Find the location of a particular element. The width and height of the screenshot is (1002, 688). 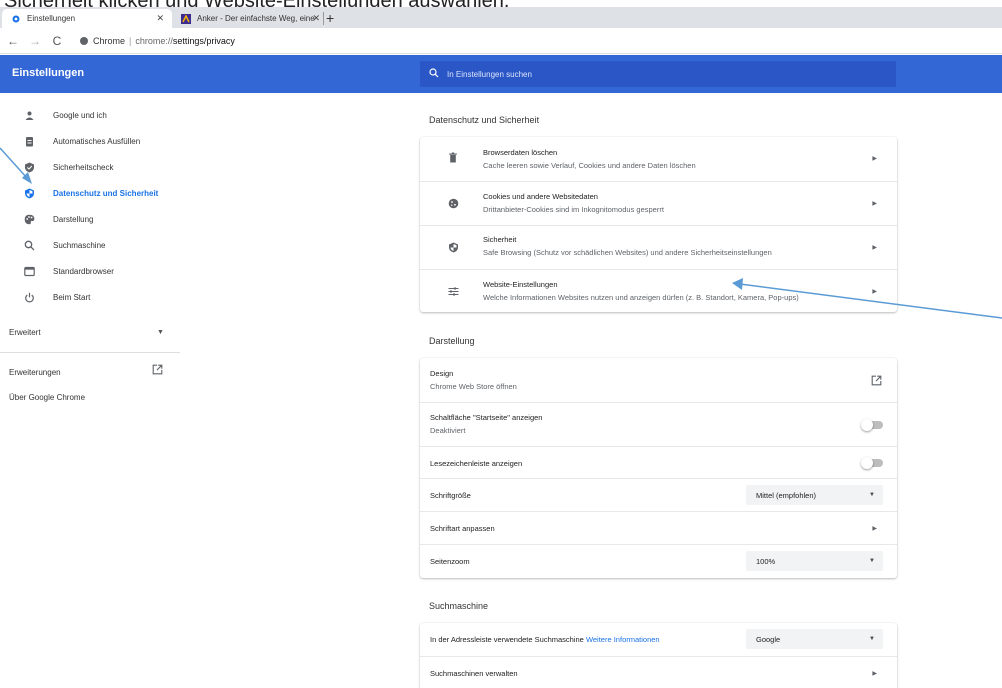

learn-more-link: Weitere Informationen is located at coordinates (623, 639).